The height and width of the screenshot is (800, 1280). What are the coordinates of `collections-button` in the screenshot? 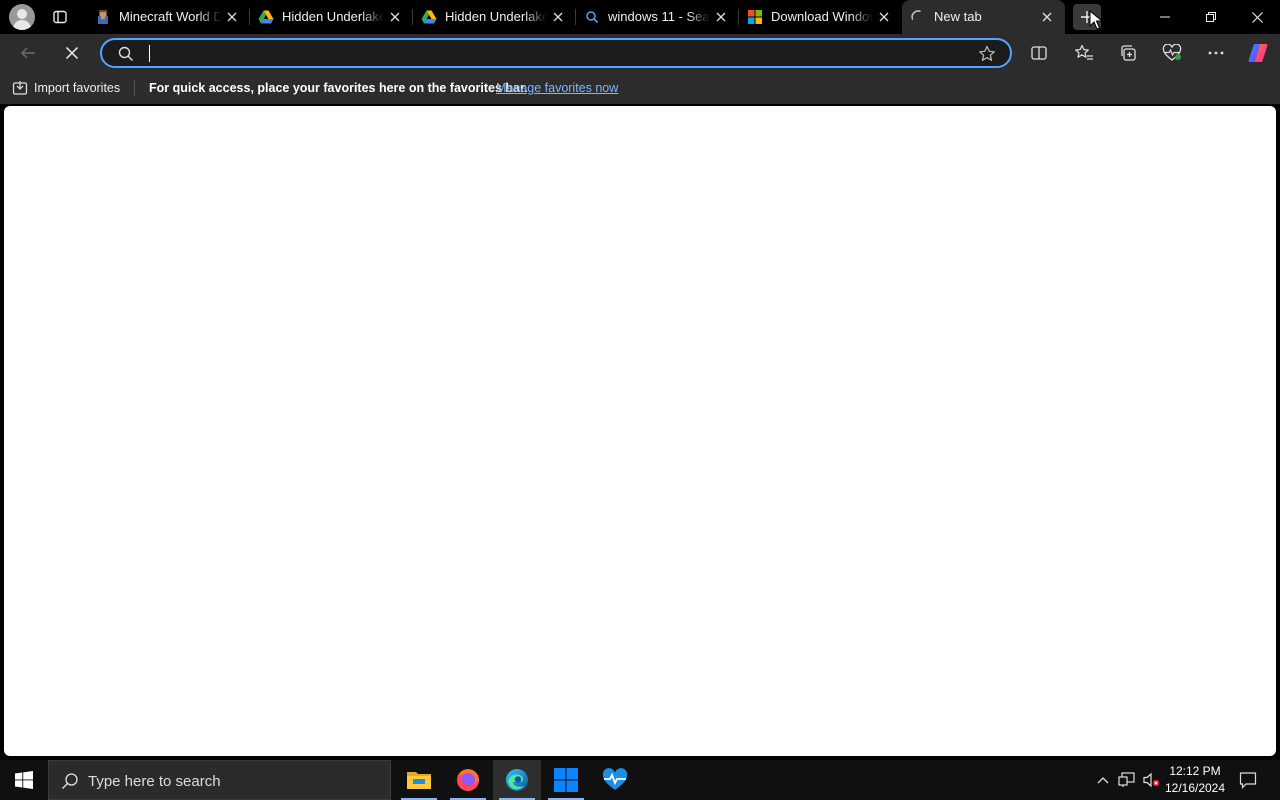 It's located at (1128, 53).